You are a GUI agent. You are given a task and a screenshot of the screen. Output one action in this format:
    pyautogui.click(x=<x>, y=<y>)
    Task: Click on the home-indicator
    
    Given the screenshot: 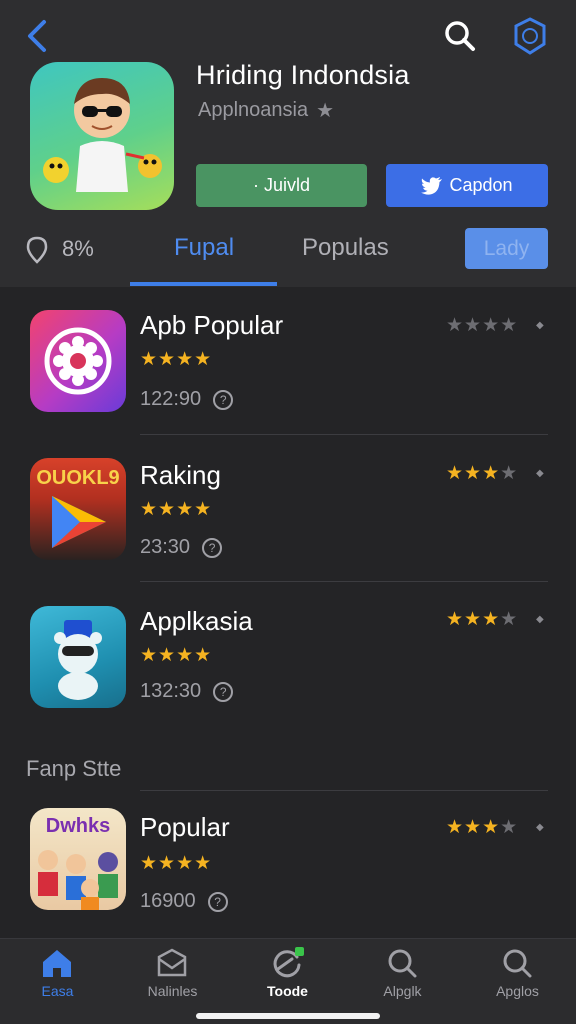 What is the action you would take?
    pyautogui.click(x=288, y=1016)
    